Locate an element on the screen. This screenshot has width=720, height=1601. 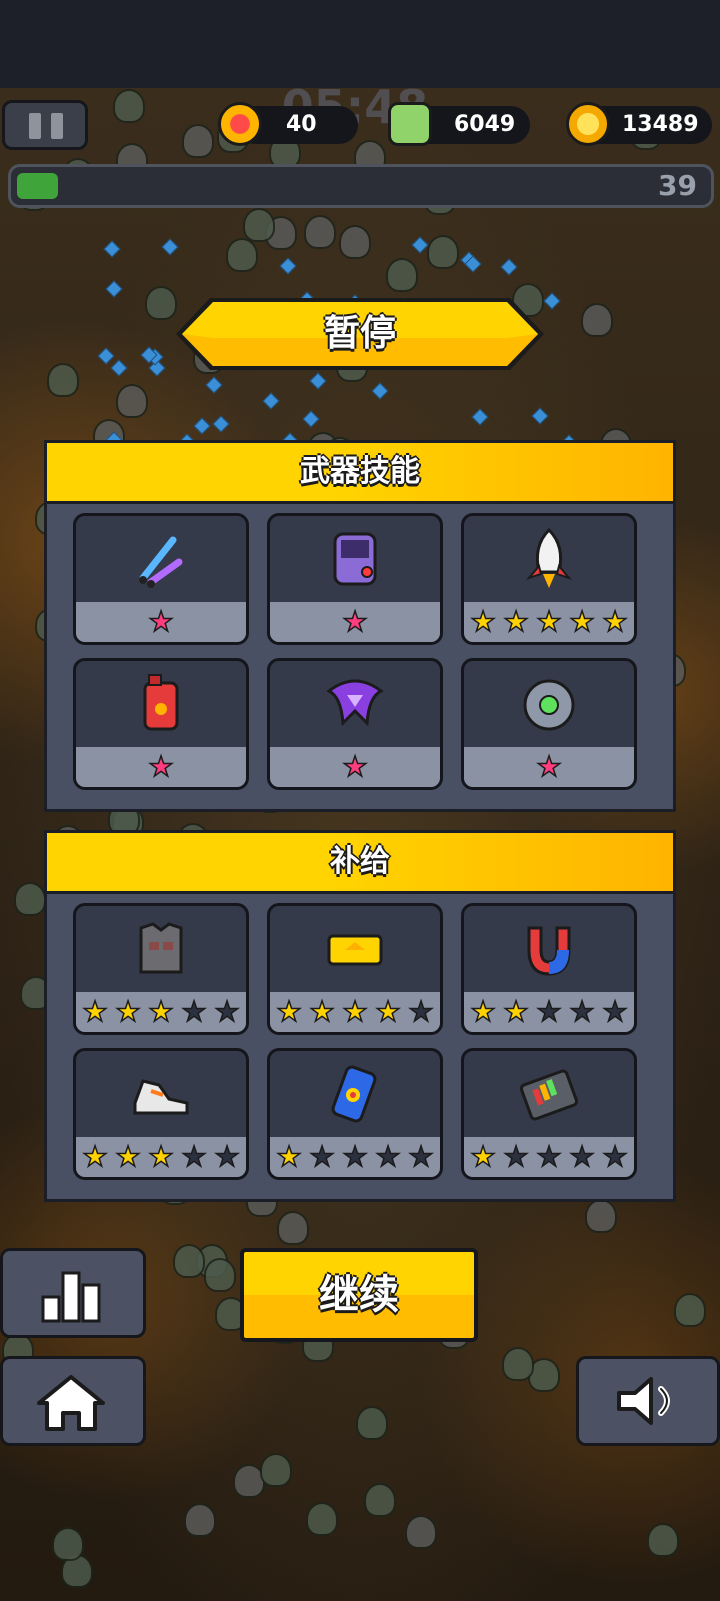
sneaker-icon is located at coordinates (161, 1097).